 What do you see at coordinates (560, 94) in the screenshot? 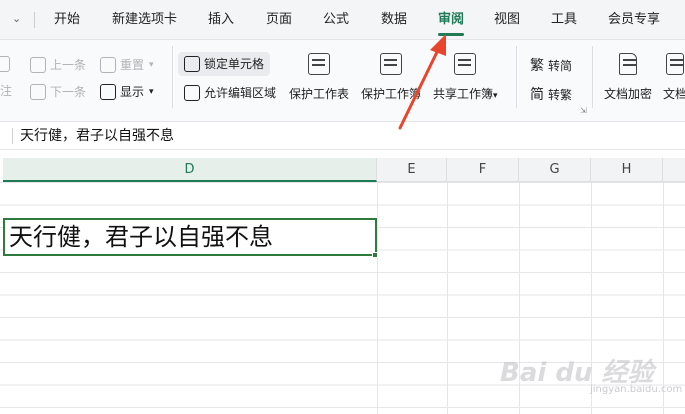
I see `to-traditional-label: 转繁` at bounding box center [560, 94].